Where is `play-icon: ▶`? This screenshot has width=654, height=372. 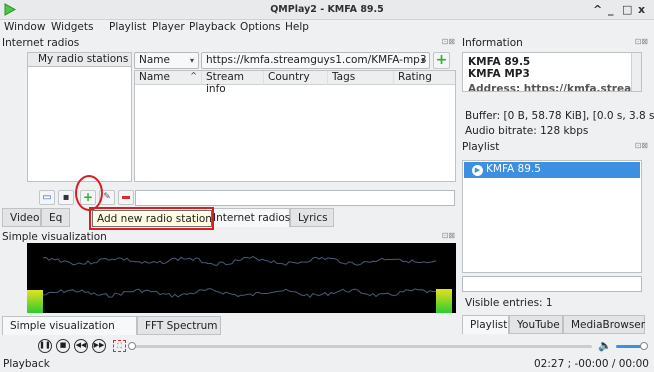
play-icon: ▶ is located at coordinates (477, 170).